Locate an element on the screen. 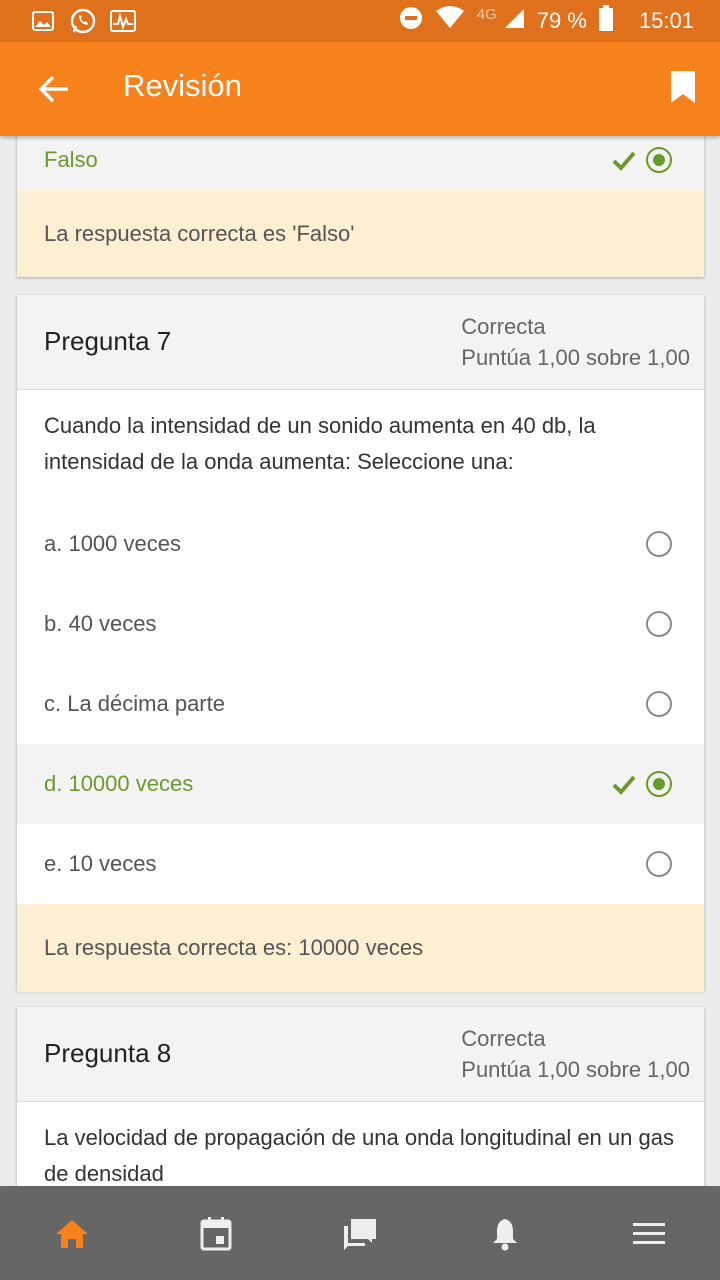 The height and width of the screenshot is (1280, 720). signal-icon is located at coordinates (514, 21).